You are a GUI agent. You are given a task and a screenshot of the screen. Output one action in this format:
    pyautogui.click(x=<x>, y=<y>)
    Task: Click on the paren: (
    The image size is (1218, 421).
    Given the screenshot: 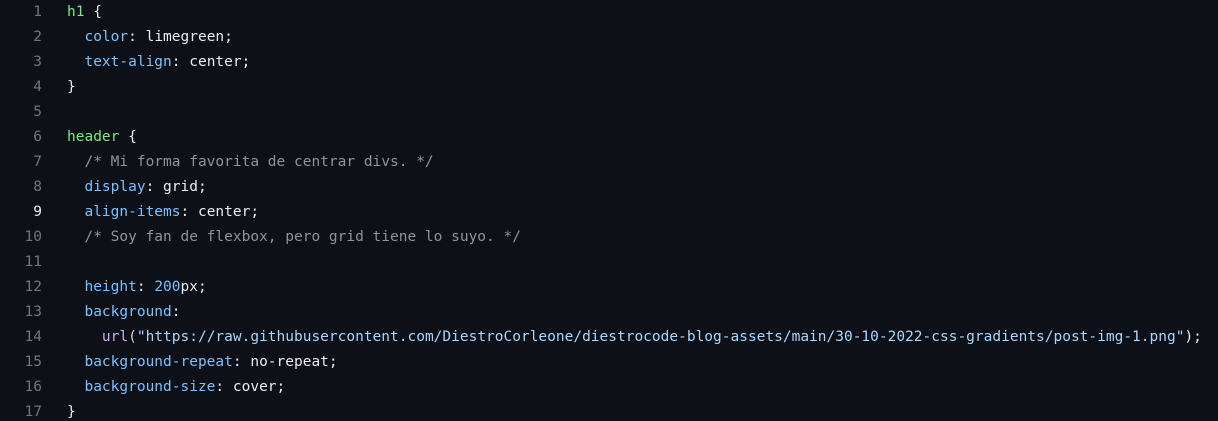 What is the action you would take?
    pyautogui.click(x=132, y=337)
    